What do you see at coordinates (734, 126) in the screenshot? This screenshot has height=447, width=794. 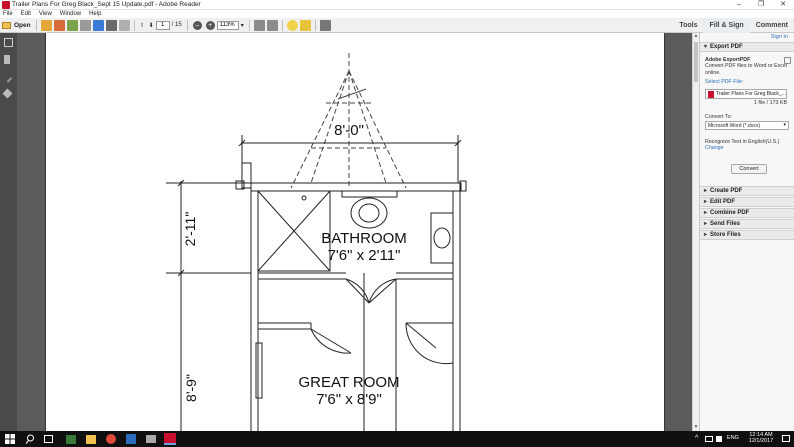 I see `format-selected: Microsoft Word (*.docx)` at bounding box center [734, 126].